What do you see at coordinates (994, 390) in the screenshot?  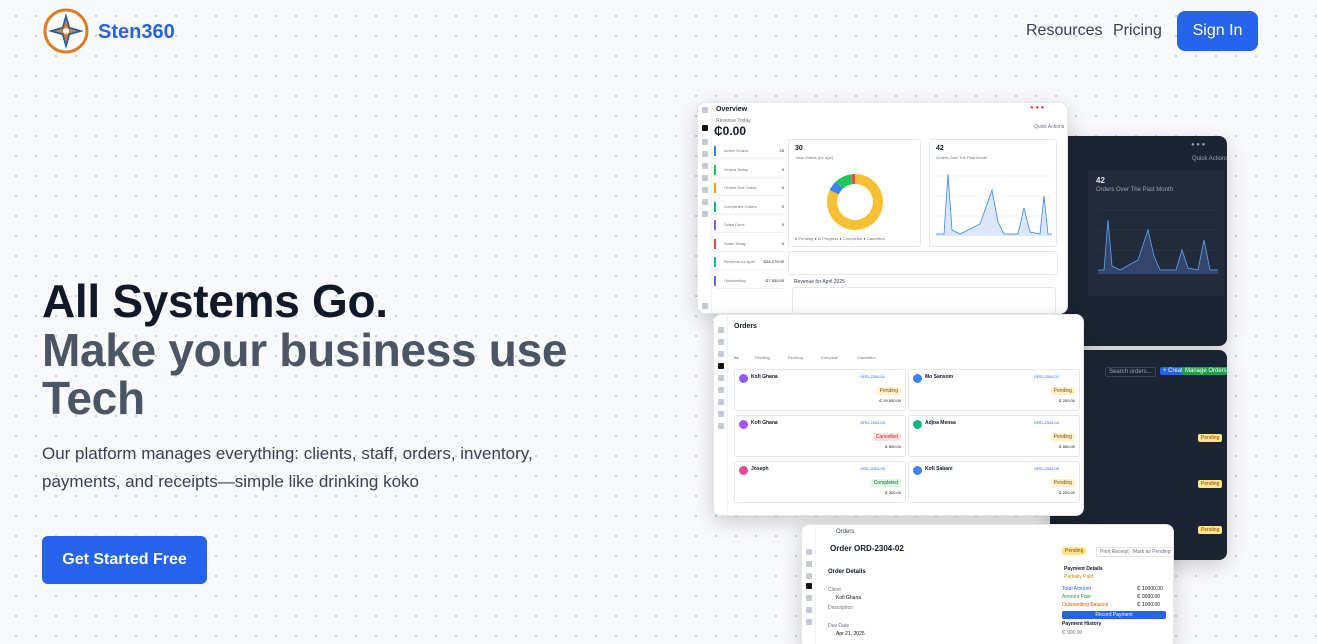 I see `order-card: Mo Sansom ORD-2304-02 Pending ₵ 200.00` at bounding box center [994, 390].